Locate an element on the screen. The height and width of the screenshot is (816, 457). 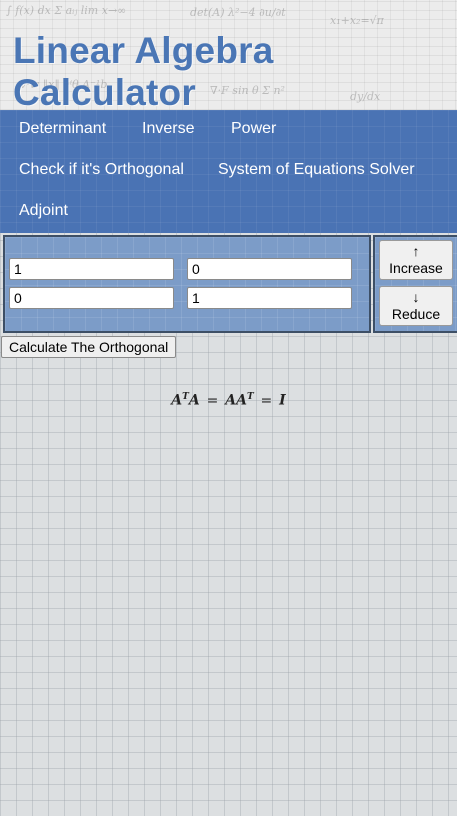
arrow-down-icon: ↓ is located at coordinates (416, 297).